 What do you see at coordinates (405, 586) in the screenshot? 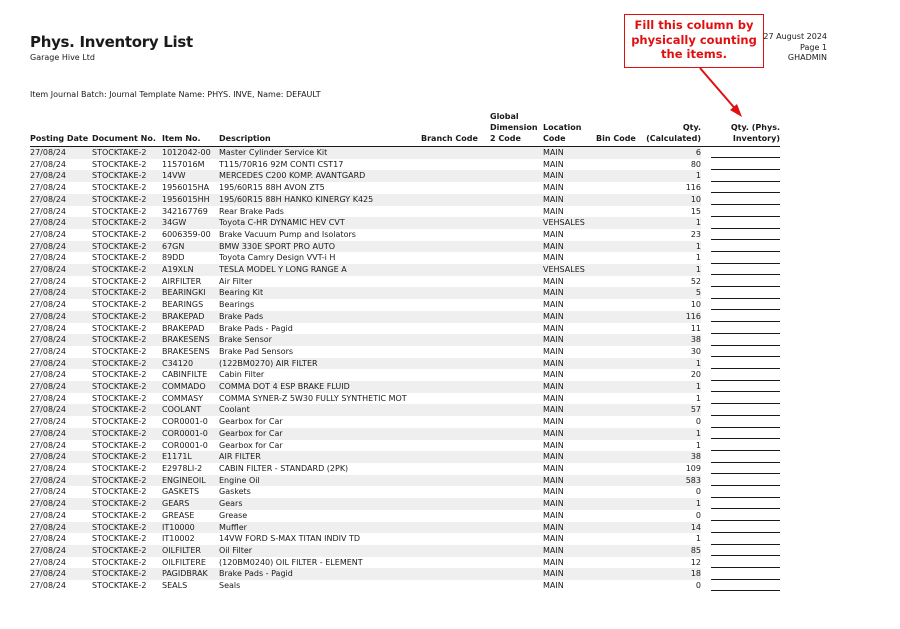
I see `table-row: 27/08/24 STOCKTAKE-2 SEALS Seals MAIN 0` at bounding box center [405, 586].